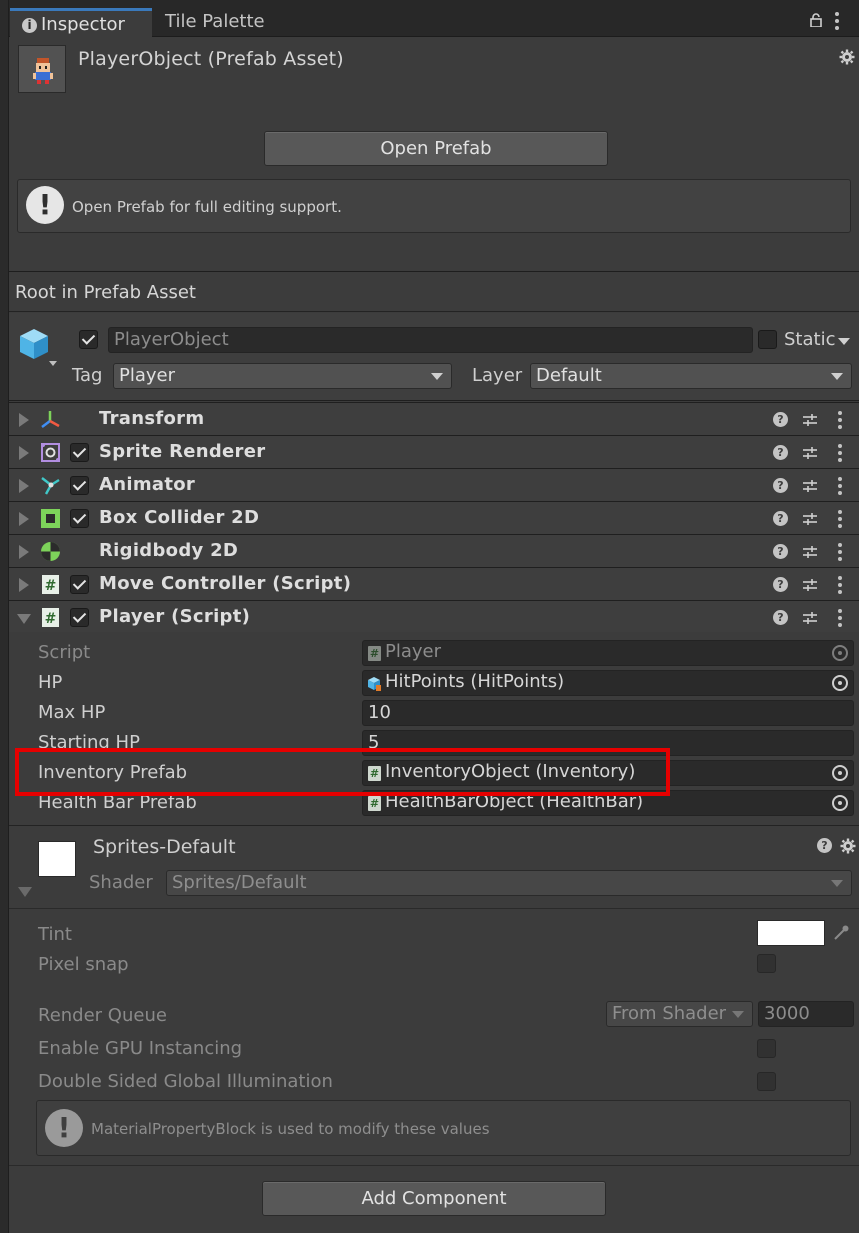 The image size is (859, 1233). What do you see at coordinates (837, 21) in the screenshot?
I see `tab-menu-icon` at bounding box center [837, 21].